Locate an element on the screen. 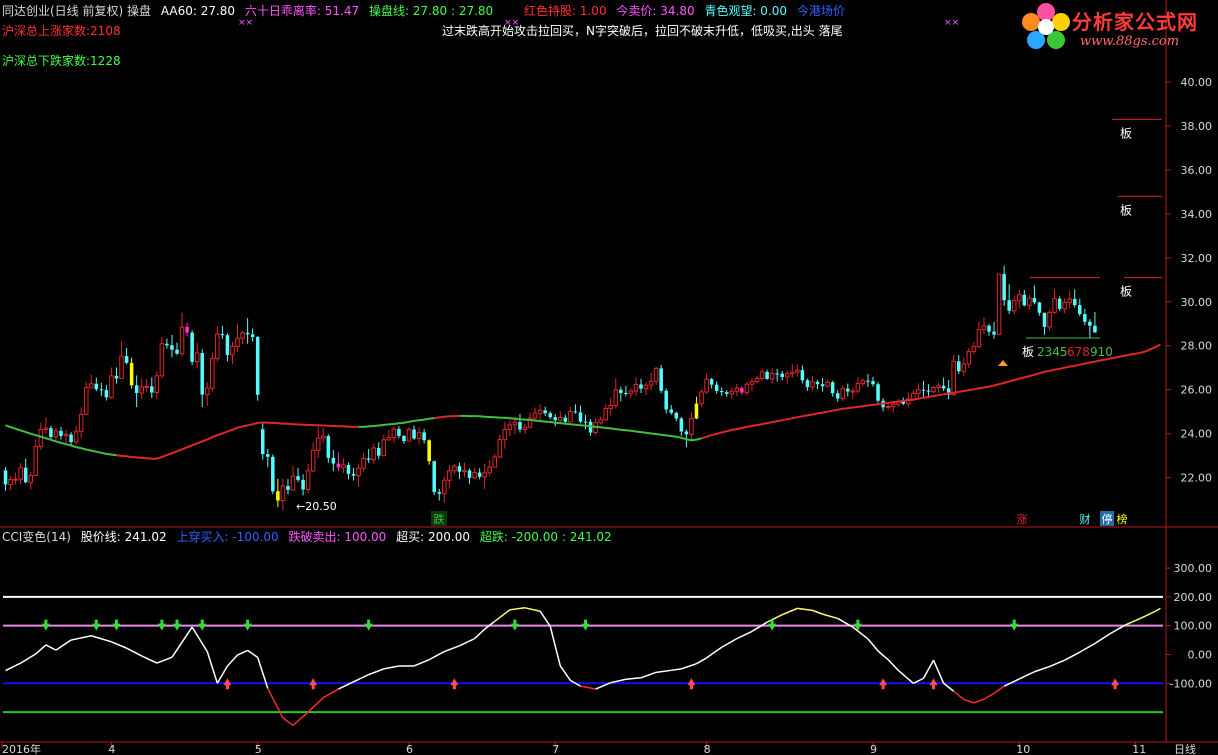  low-price-annotation: ←20.50 is located at coordinates (316, 506).